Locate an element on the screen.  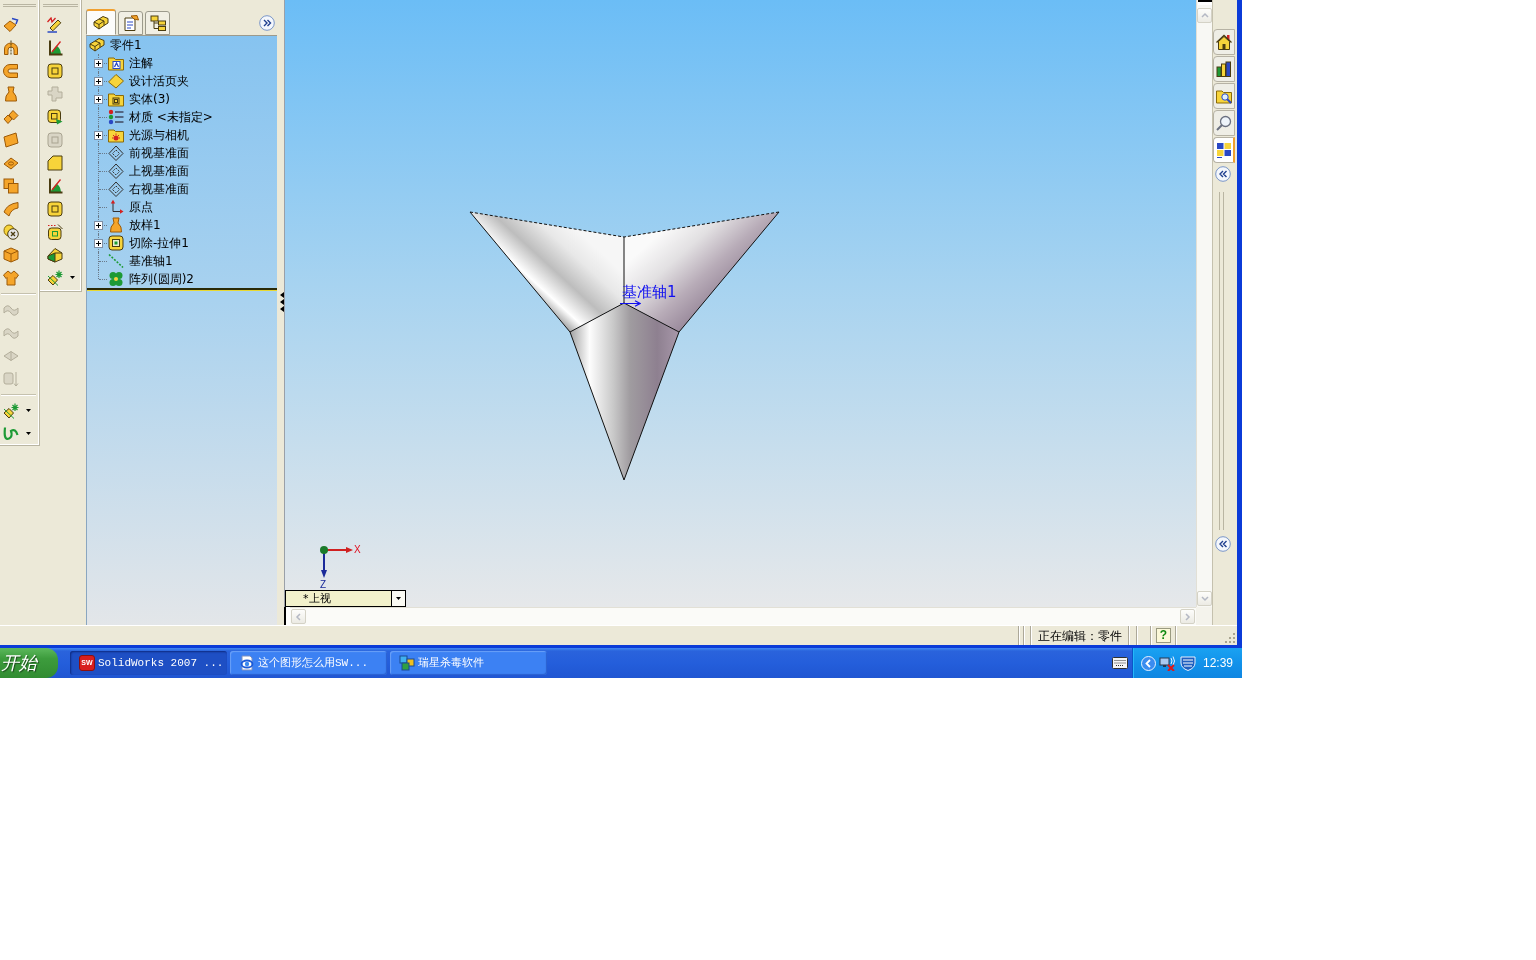
circle-x-icon is located at coordinates (11, 231).